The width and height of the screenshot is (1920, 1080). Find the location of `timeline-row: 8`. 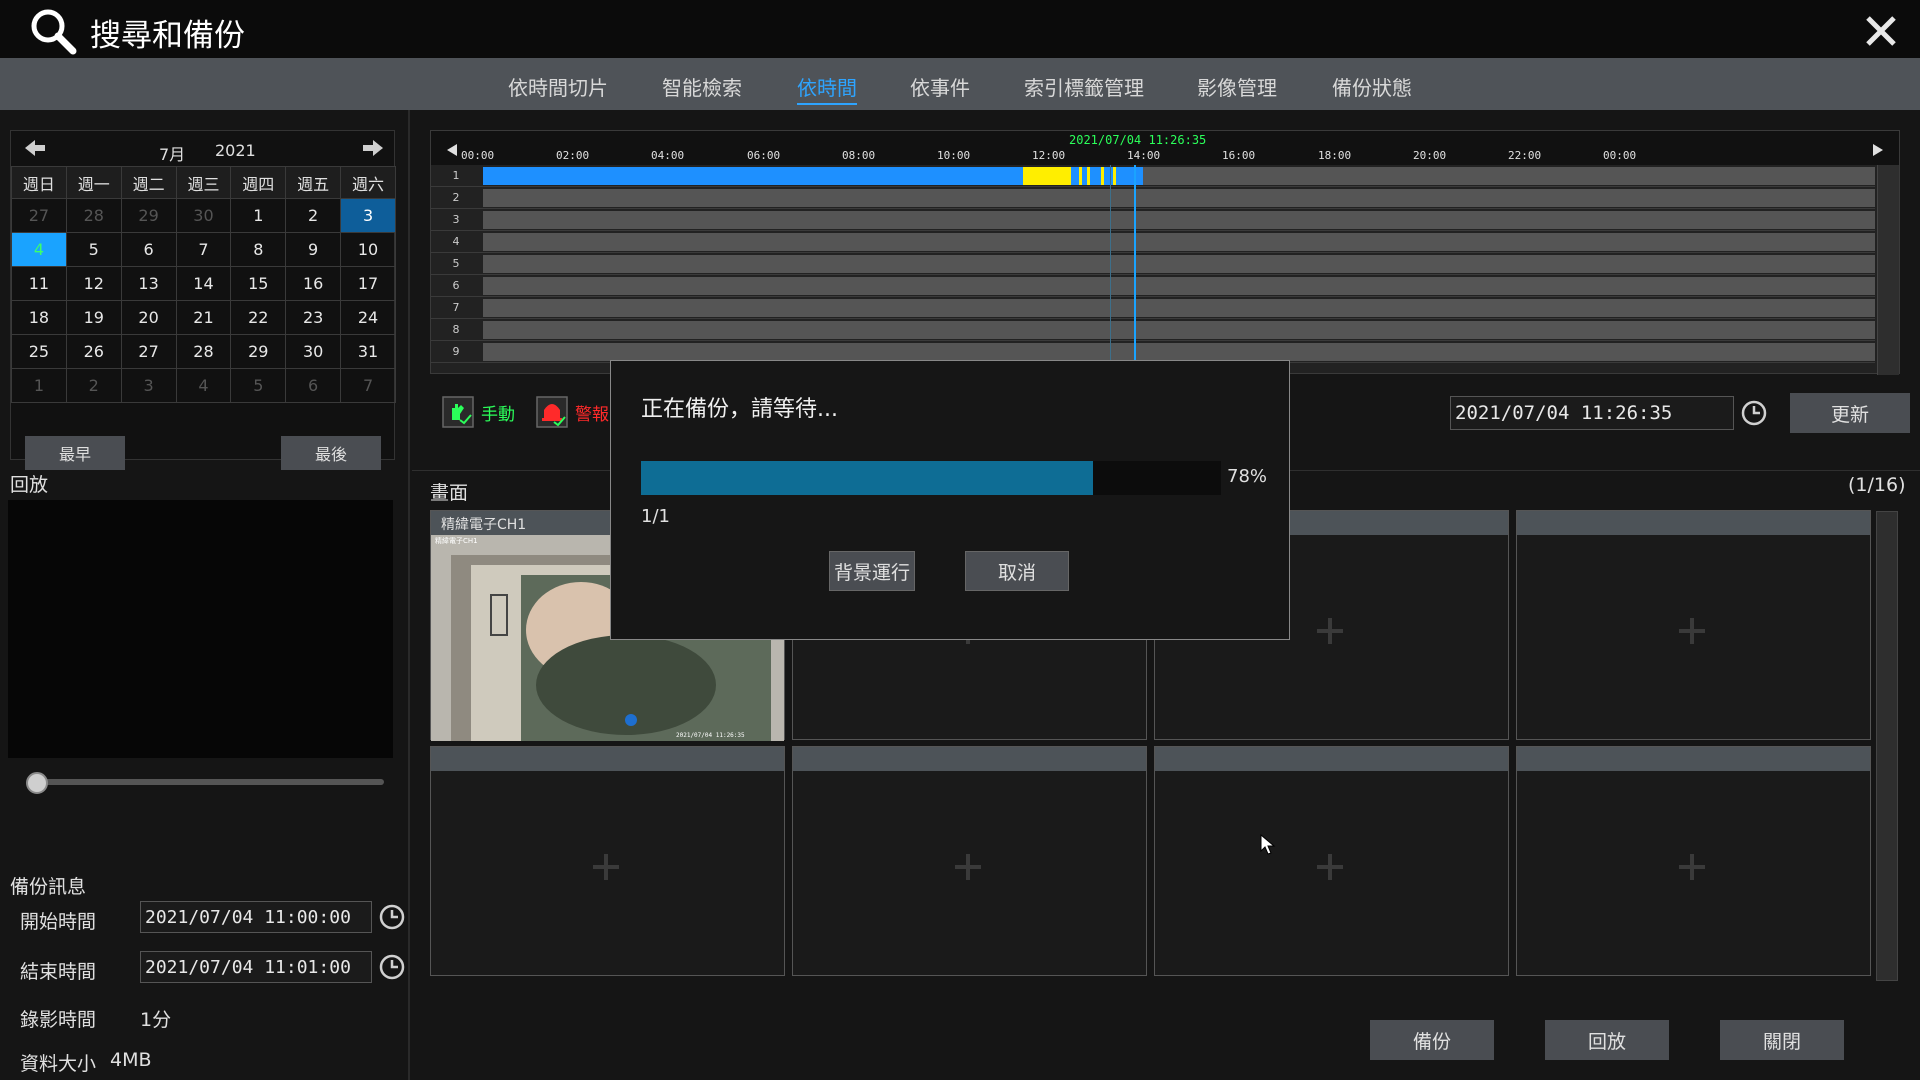

timeline-row: 8 is located at coordinates (1153, 330).